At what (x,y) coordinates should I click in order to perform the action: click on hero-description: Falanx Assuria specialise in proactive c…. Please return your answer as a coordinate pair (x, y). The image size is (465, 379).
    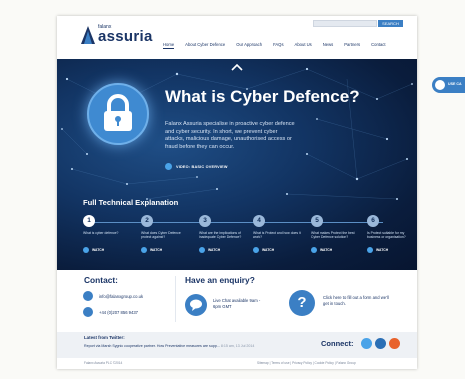
    Looking at the image, I should click on (230, 135).